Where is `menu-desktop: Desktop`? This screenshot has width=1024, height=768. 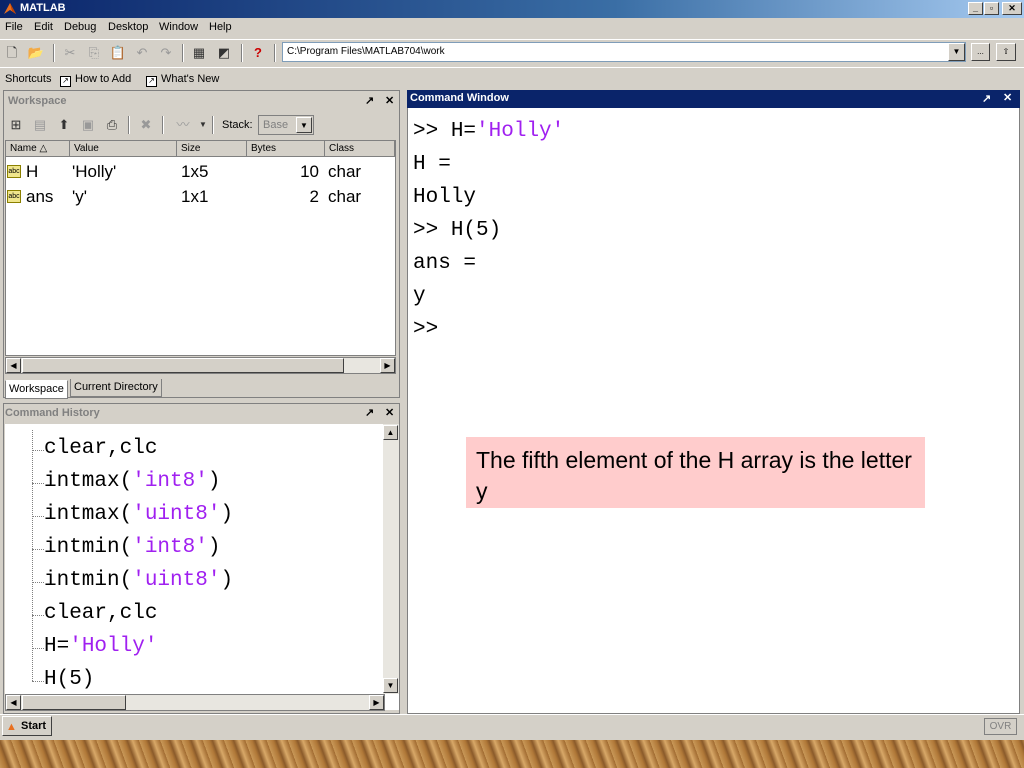
menu-desktop: Desktop is located at coordinates (128, 27).